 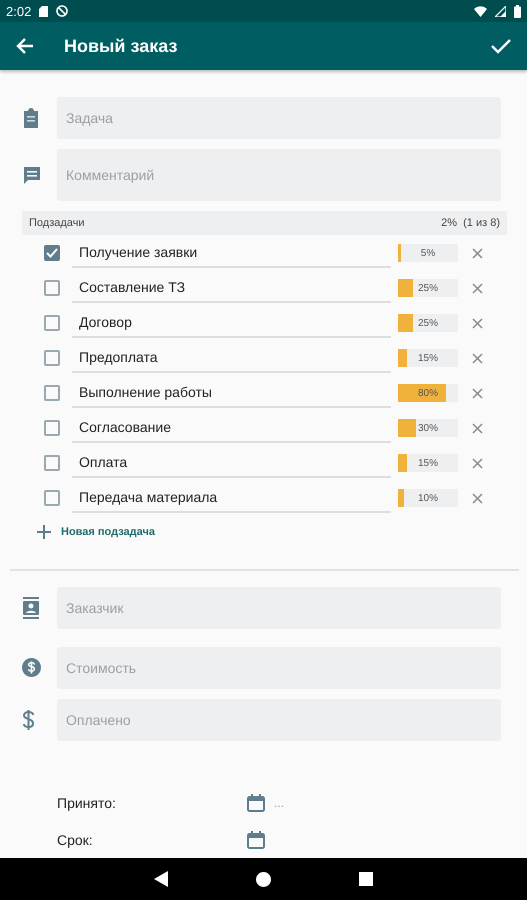 I want to click on progress-reading: 5%, so click(x=428, y=253).